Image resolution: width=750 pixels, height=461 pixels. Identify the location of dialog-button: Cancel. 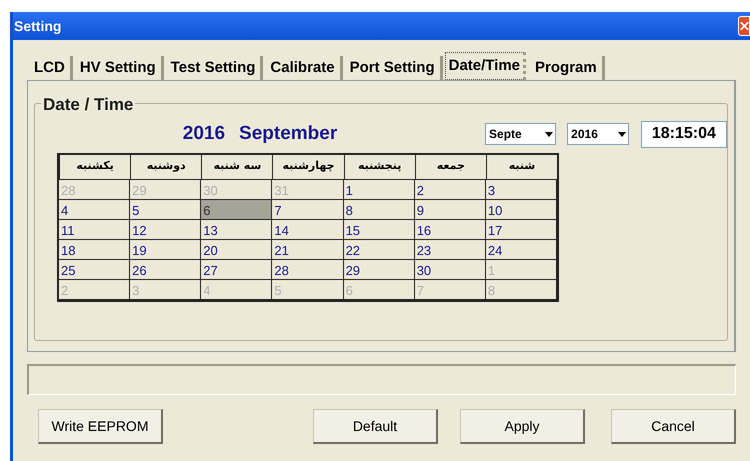
(673, 426).